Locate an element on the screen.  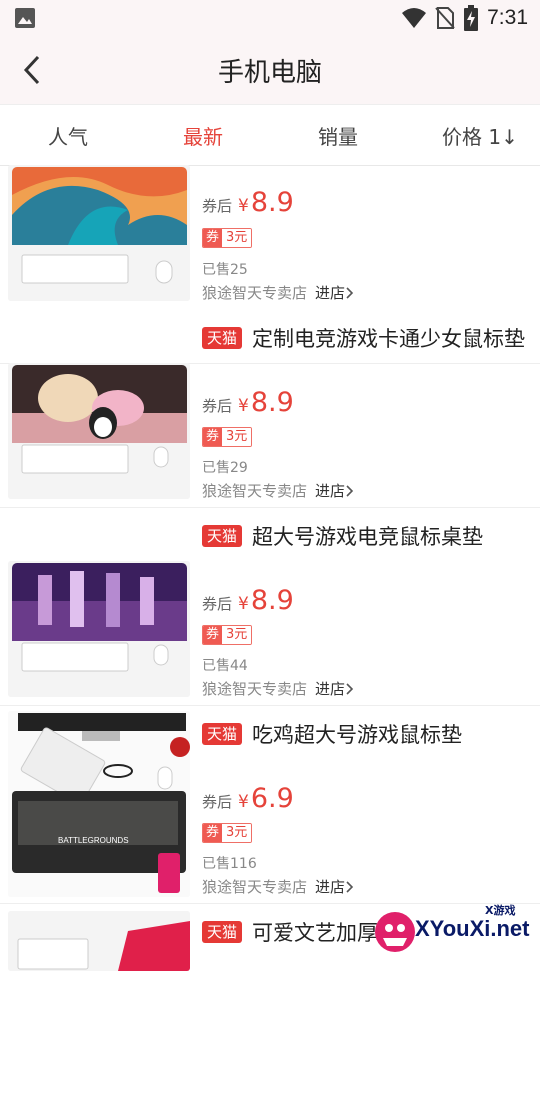
watermark-text: XYouXi.net is located at coordinates (472, 928).